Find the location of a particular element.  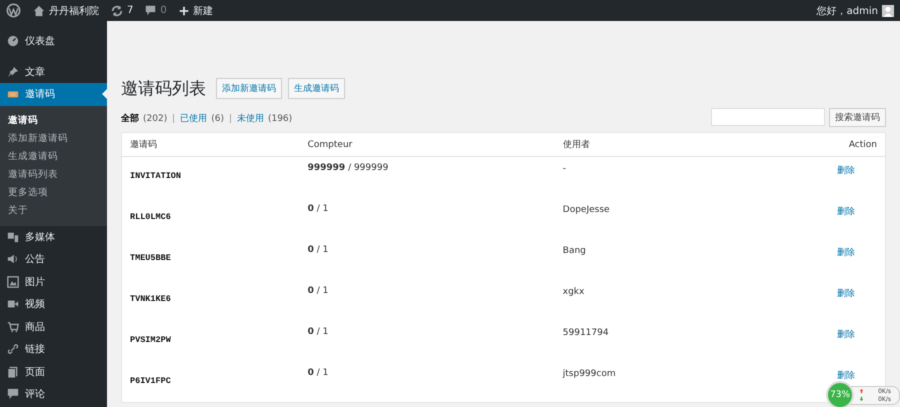

table-cell: RLL0LMC6 is located at coordinates (211, 218).